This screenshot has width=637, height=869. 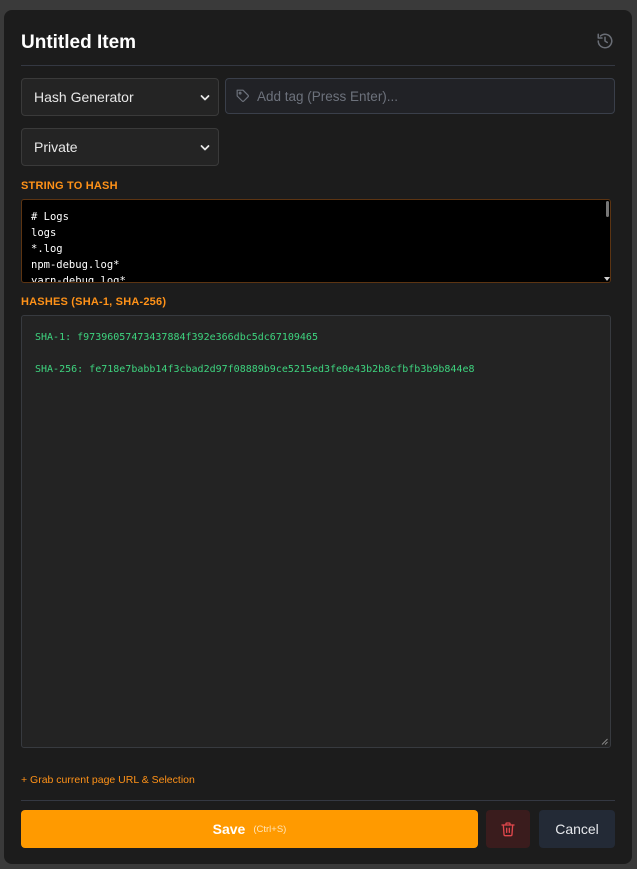 What do you see at coordinates (577, 829) in the screenshot?
I see `cancel-button: Cancel` at bounding box center [577, 829].